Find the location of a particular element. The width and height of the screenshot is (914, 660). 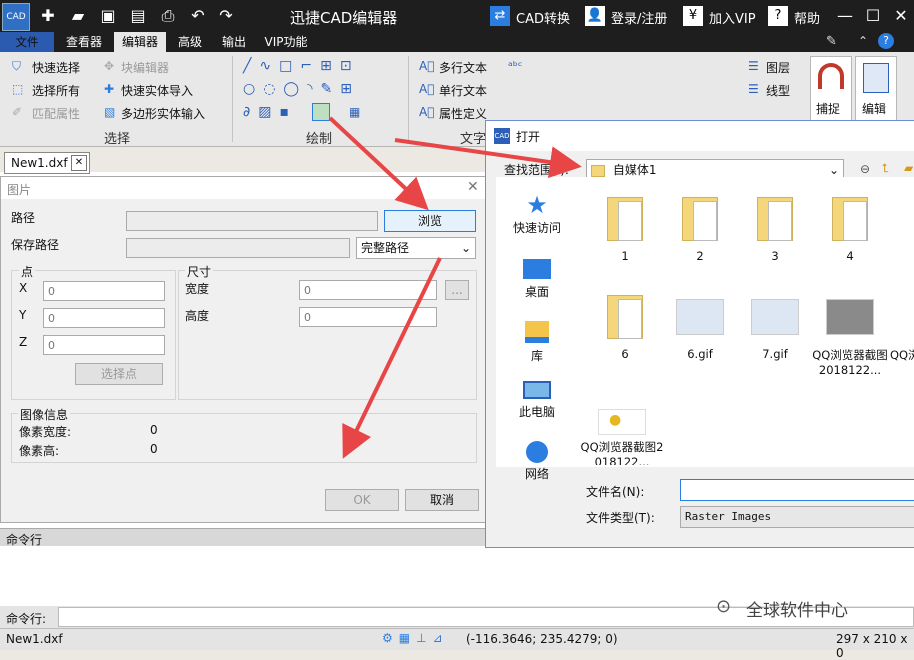

arrow-to-browse is located at coordinates (378, 163).